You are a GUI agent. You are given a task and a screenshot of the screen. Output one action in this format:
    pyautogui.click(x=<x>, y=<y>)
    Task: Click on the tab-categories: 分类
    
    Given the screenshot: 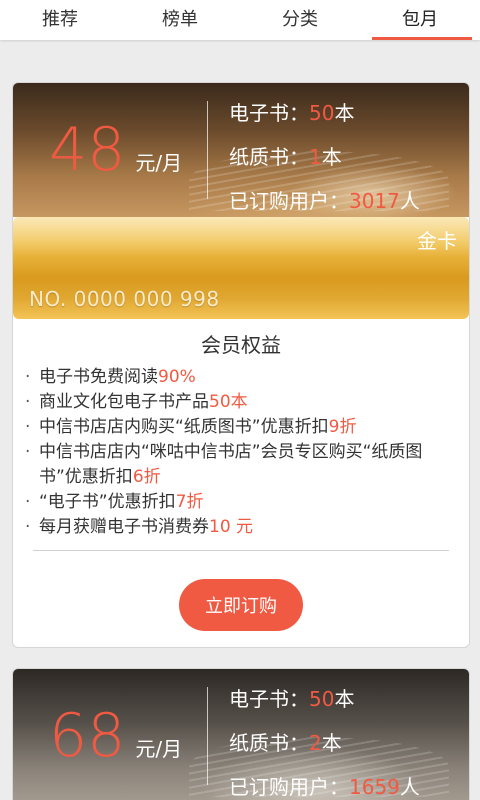 What is the action you would take?
    pyautogui.click(x=300, y=20)
    